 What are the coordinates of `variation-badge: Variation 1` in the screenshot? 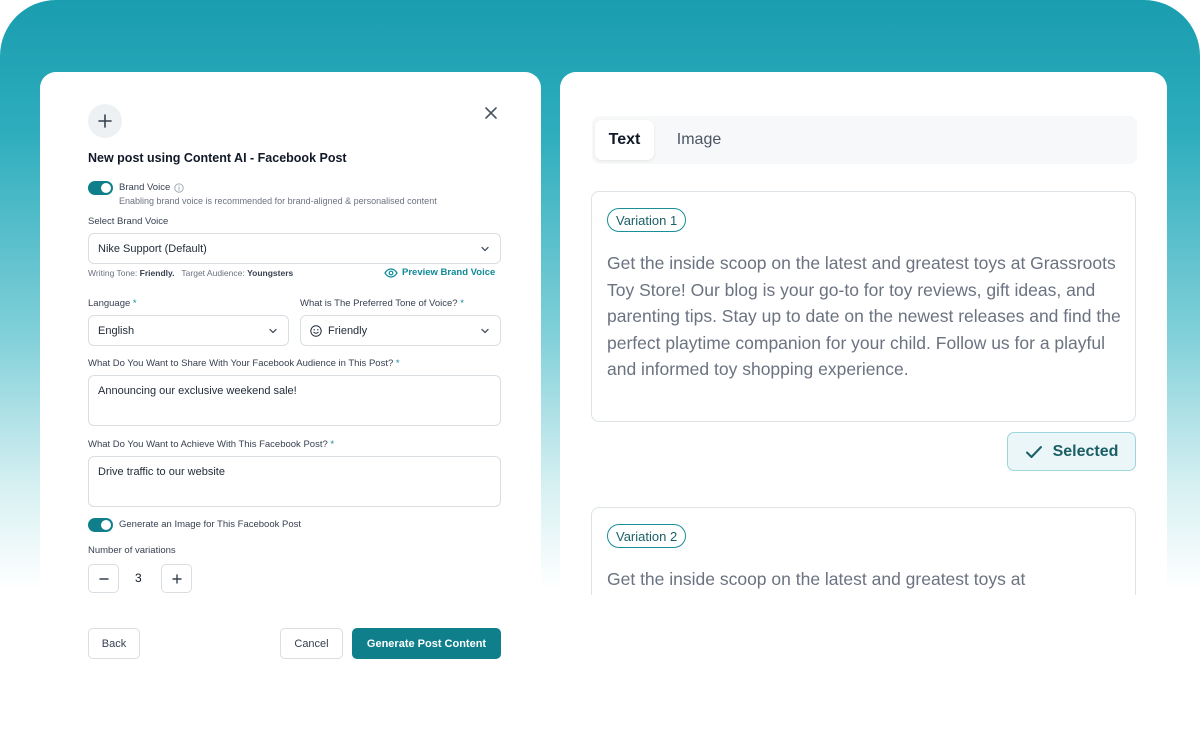 It's located at (647, 220).